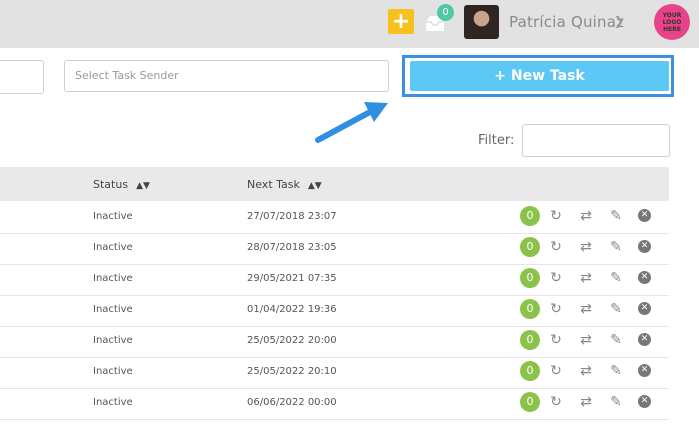  What do you see at coordinates (226, 76) in the screenshot?
I see `task-sender-select: Select Task Sender` at bounding box center [226, 76].